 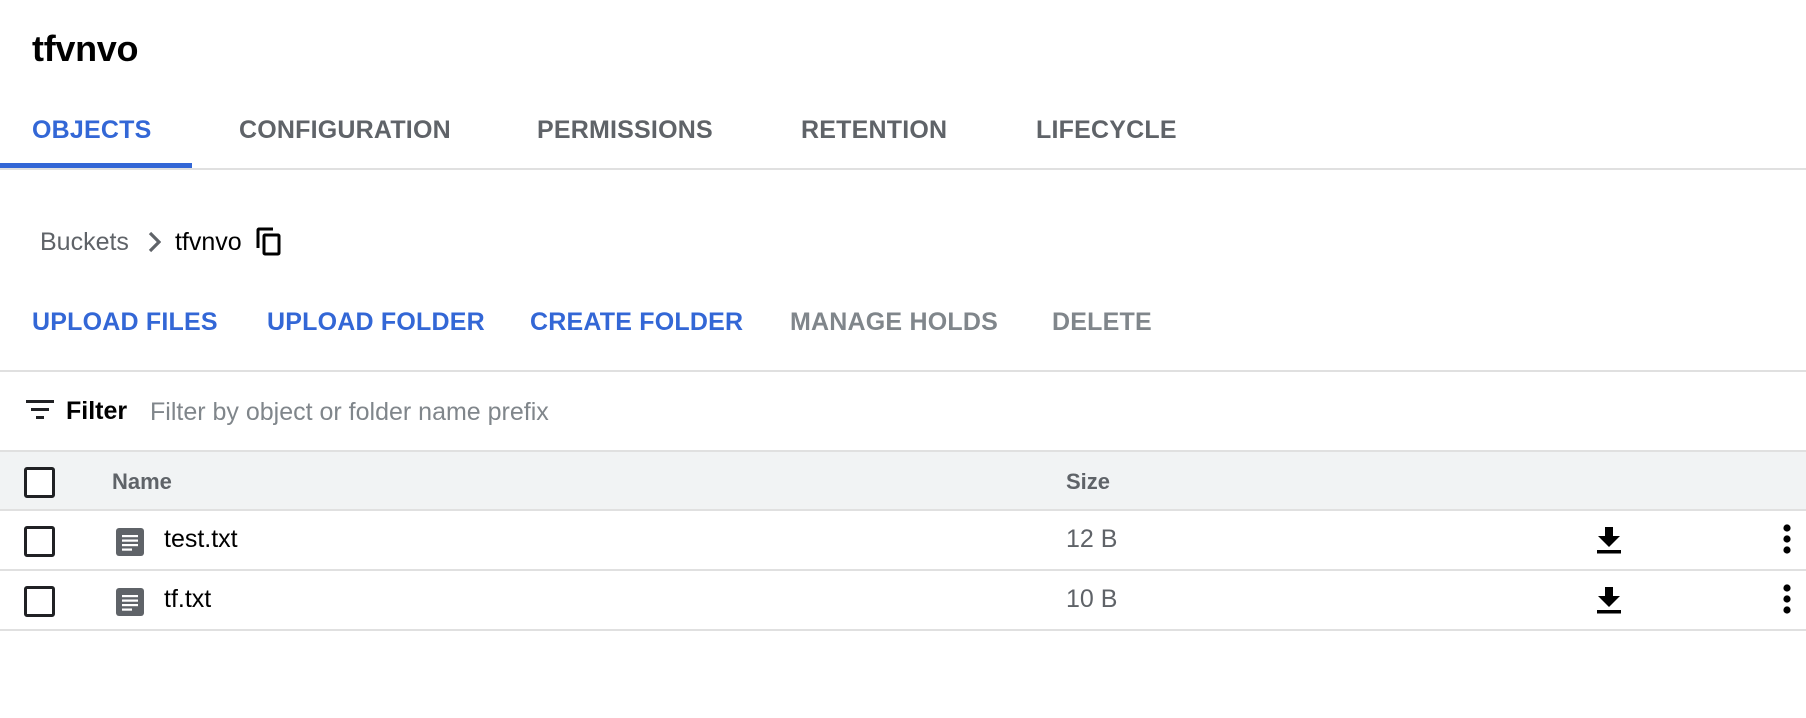 I want to click on breadcrumb-current-bucket: tfvnvo, so click(x=208, y=241).